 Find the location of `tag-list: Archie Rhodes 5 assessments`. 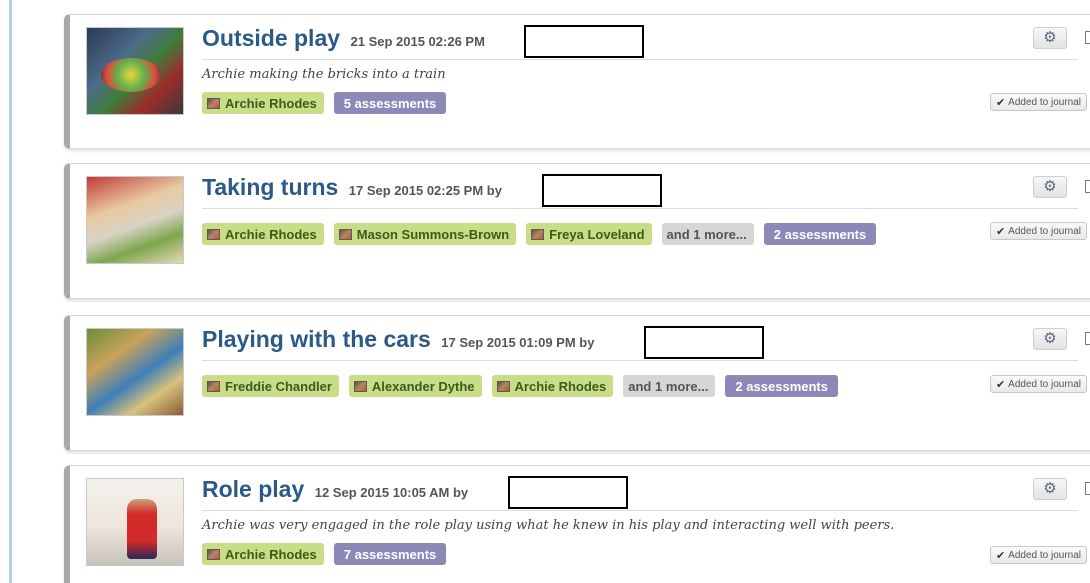

tag-list: Archie Rhodes 5 assessments is located at coordinates (324, 103).